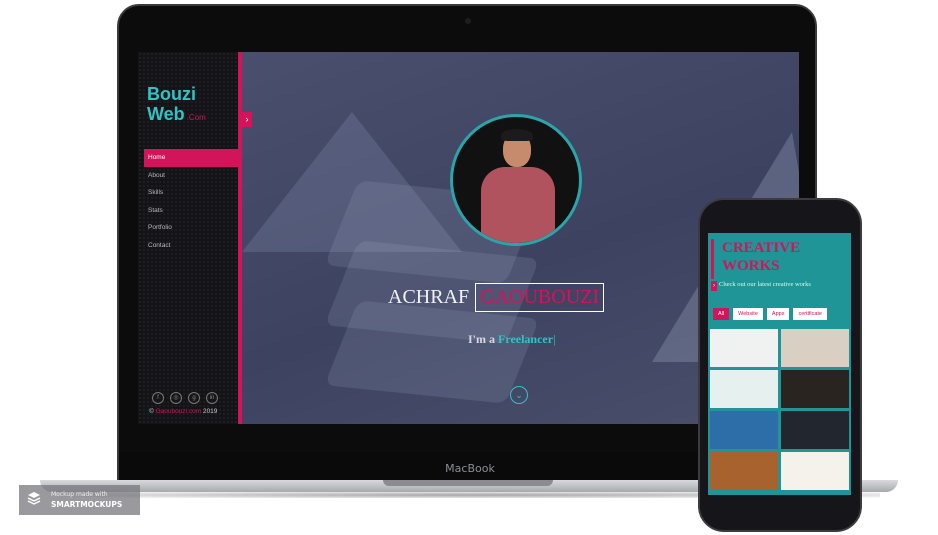 The width and height of the screenshot is (938, 535). Describe the element at coordinates (810, 314) in the screenshot. I see `filter-certificate: certificate` at that location.